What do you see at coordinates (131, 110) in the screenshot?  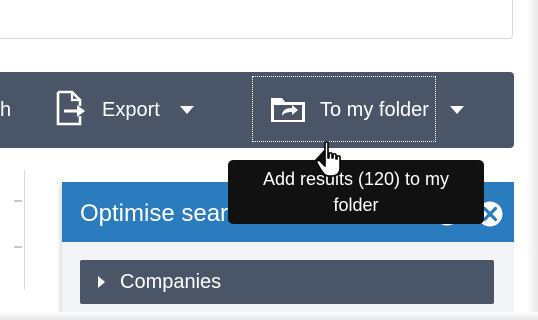 I see `export-button: Export` at bounding box center [131, 110].